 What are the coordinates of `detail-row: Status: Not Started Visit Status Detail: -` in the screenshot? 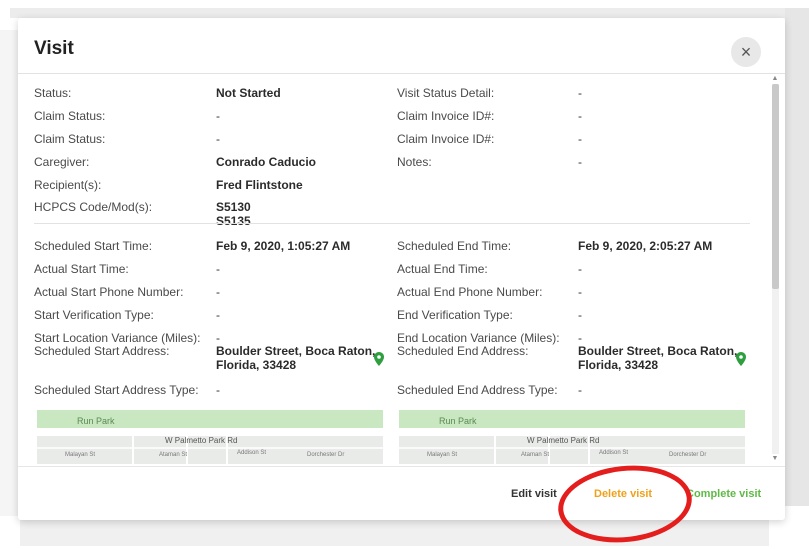 It's located at (393, 96).